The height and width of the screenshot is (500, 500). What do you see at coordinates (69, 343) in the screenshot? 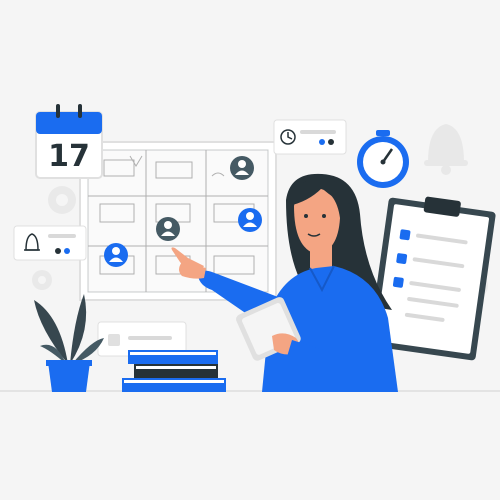
I see `plant-icon` at bounding box center [69, 343].